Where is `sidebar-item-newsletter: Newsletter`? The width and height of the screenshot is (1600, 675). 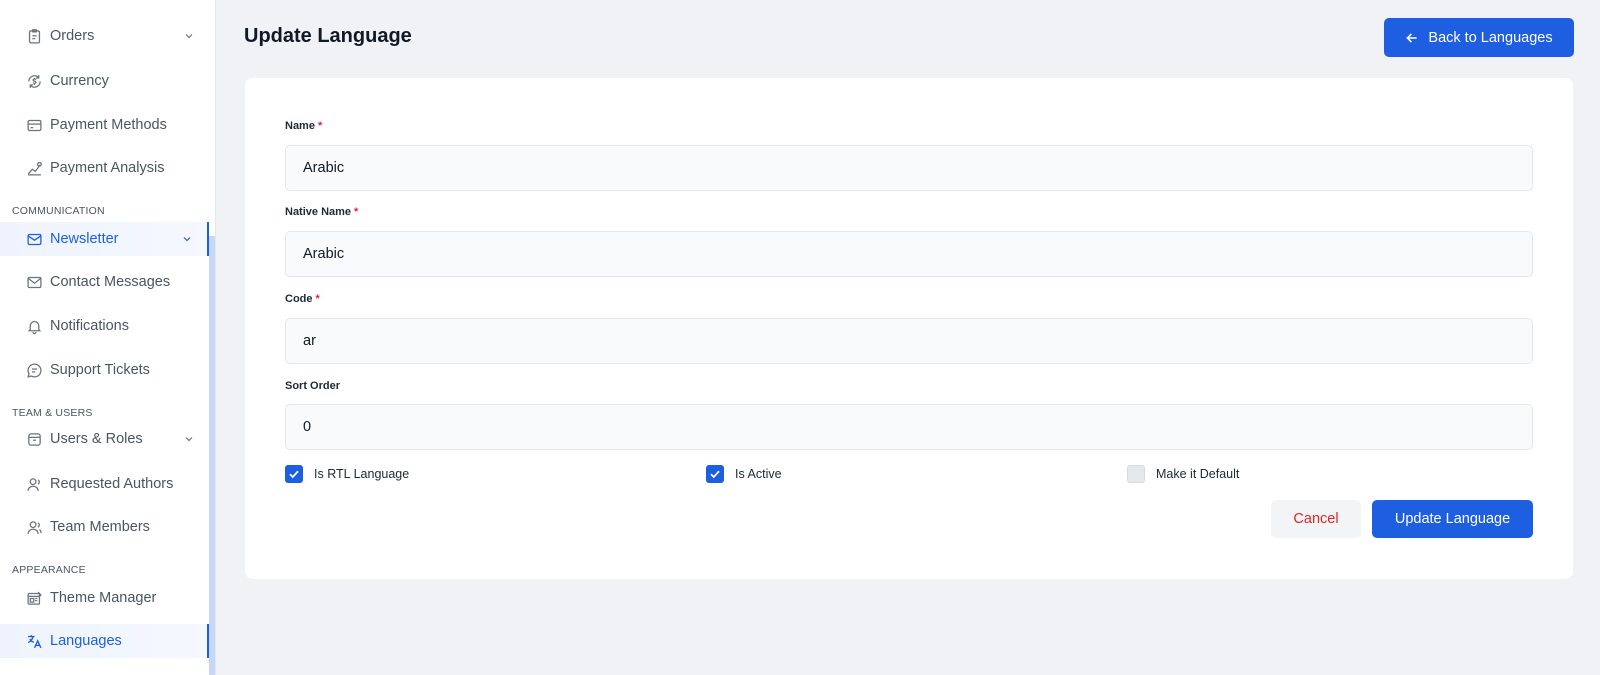 sidebar-item-newsletter: Newsletter is located at coordinates (104, 239).